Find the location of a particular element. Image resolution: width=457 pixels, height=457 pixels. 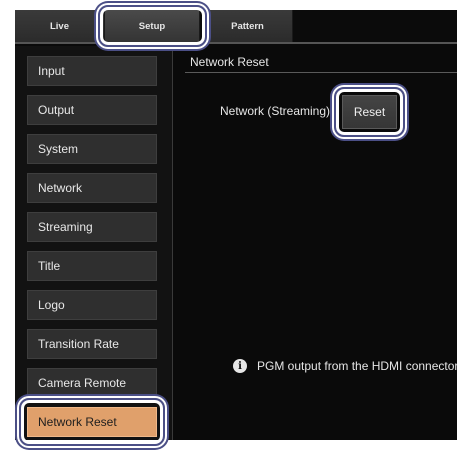

tab-divider is located at coordinates (236, 43).